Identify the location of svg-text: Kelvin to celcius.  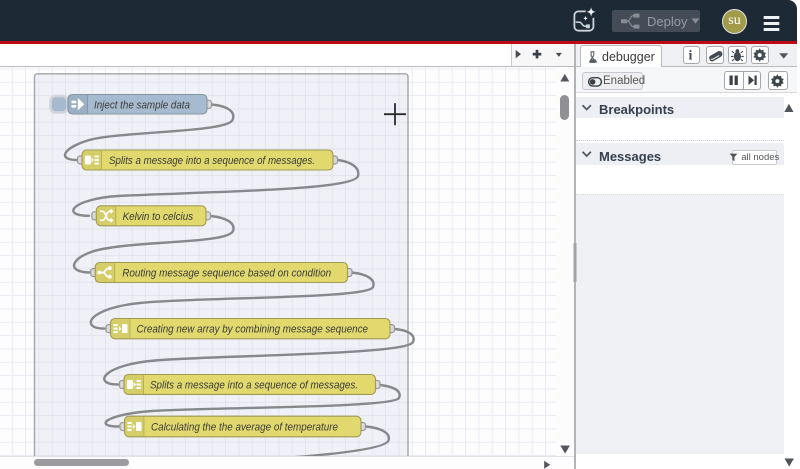
(158, 217).